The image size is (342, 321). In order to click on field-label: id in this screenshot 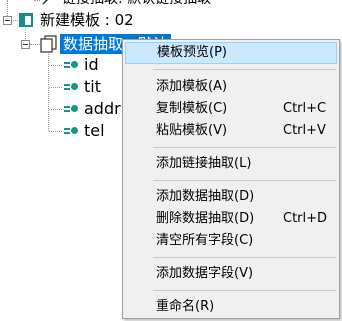, I will do `click(91, 64)`.